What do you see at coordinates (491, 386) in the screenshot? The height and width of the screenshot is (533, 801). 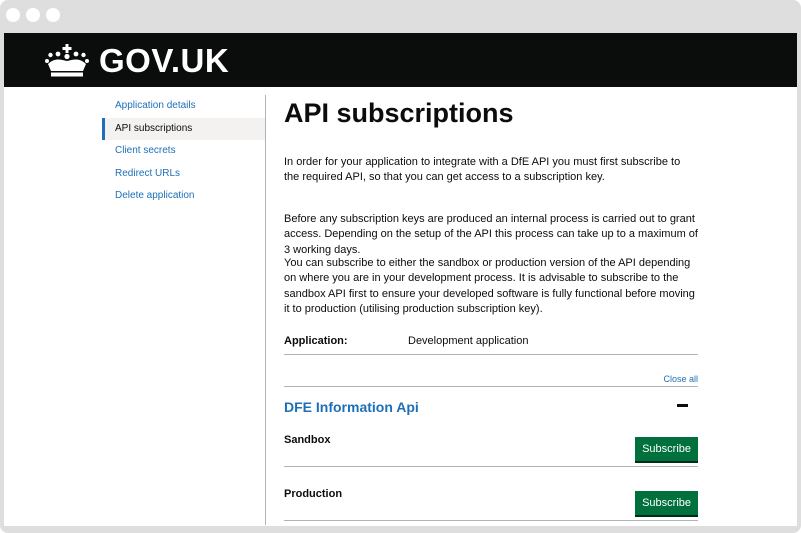 I see `accordion-divider` at bounding box center [491, 386].